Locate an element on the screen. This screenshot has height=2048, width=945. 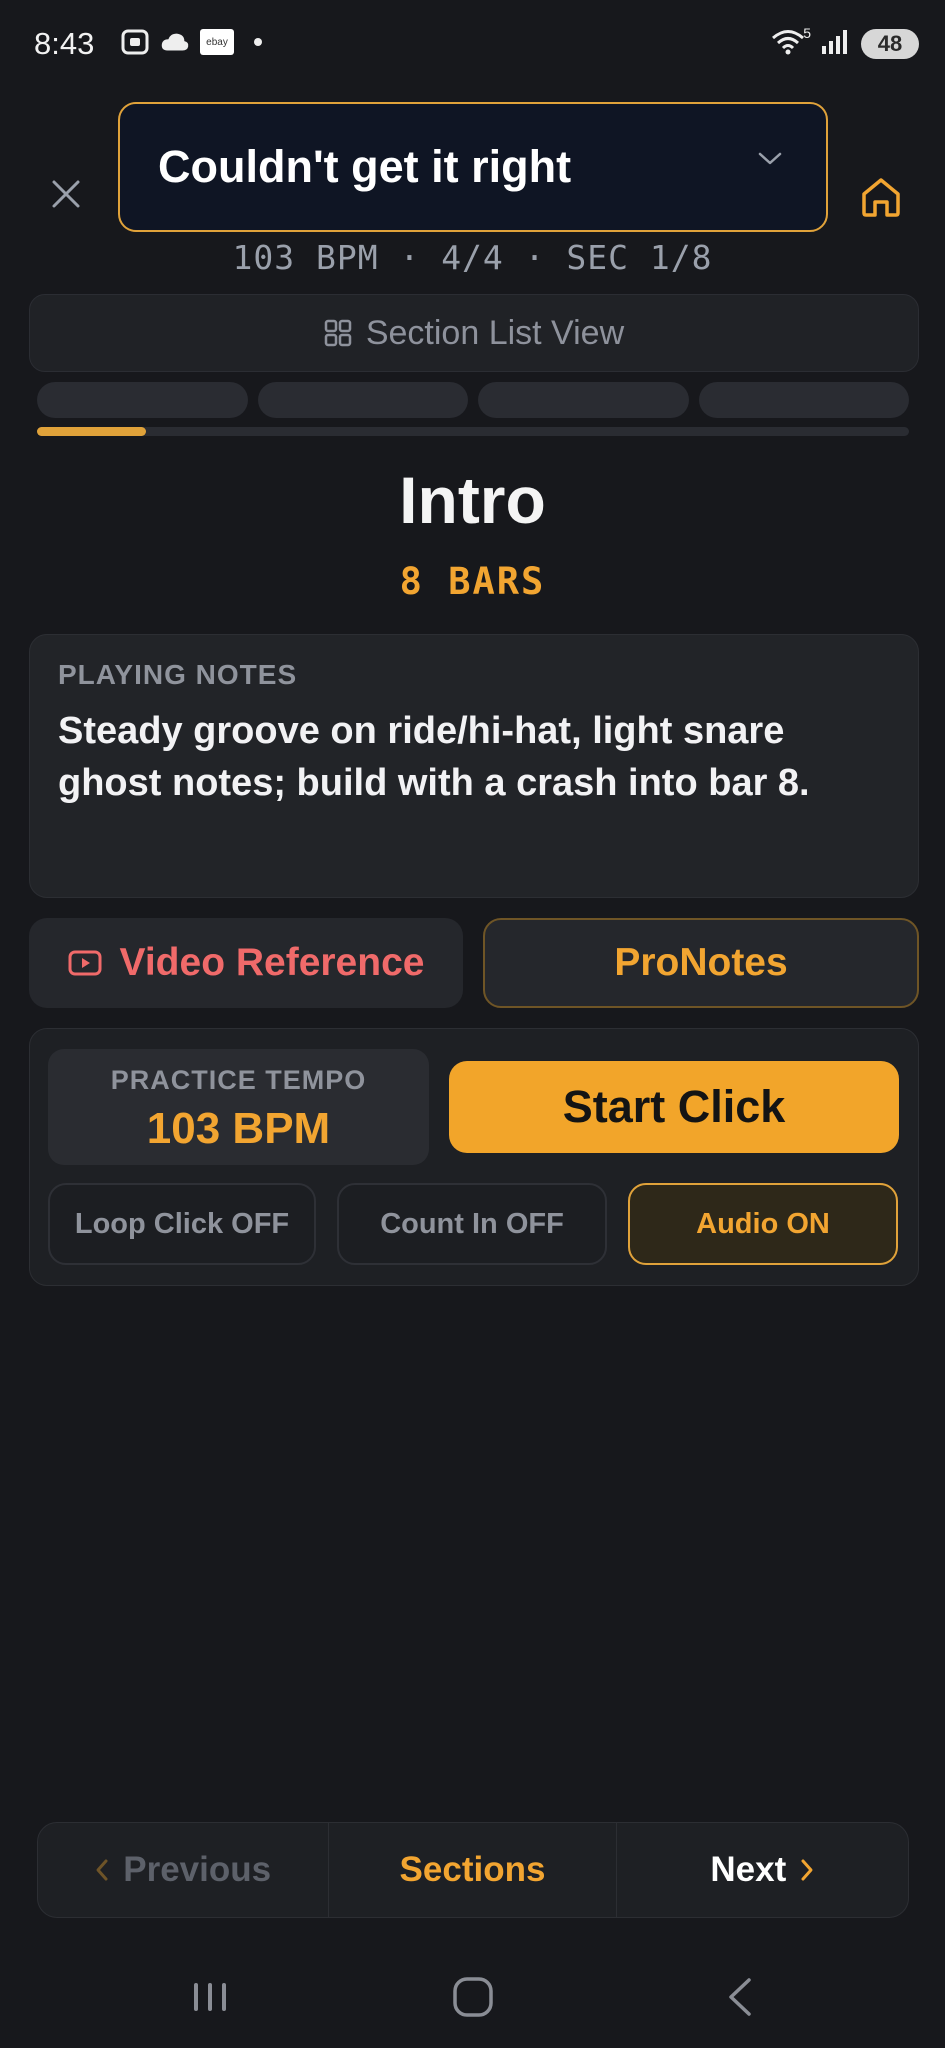
audio-label: Audio ON is located at coordinates (763, 1223).